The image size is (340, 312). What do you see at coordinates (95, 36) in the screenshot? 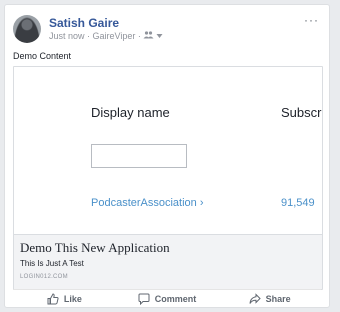
I see `post-timestamp-page: Just now · GaireViper ·` at bounding box center [95, 36].